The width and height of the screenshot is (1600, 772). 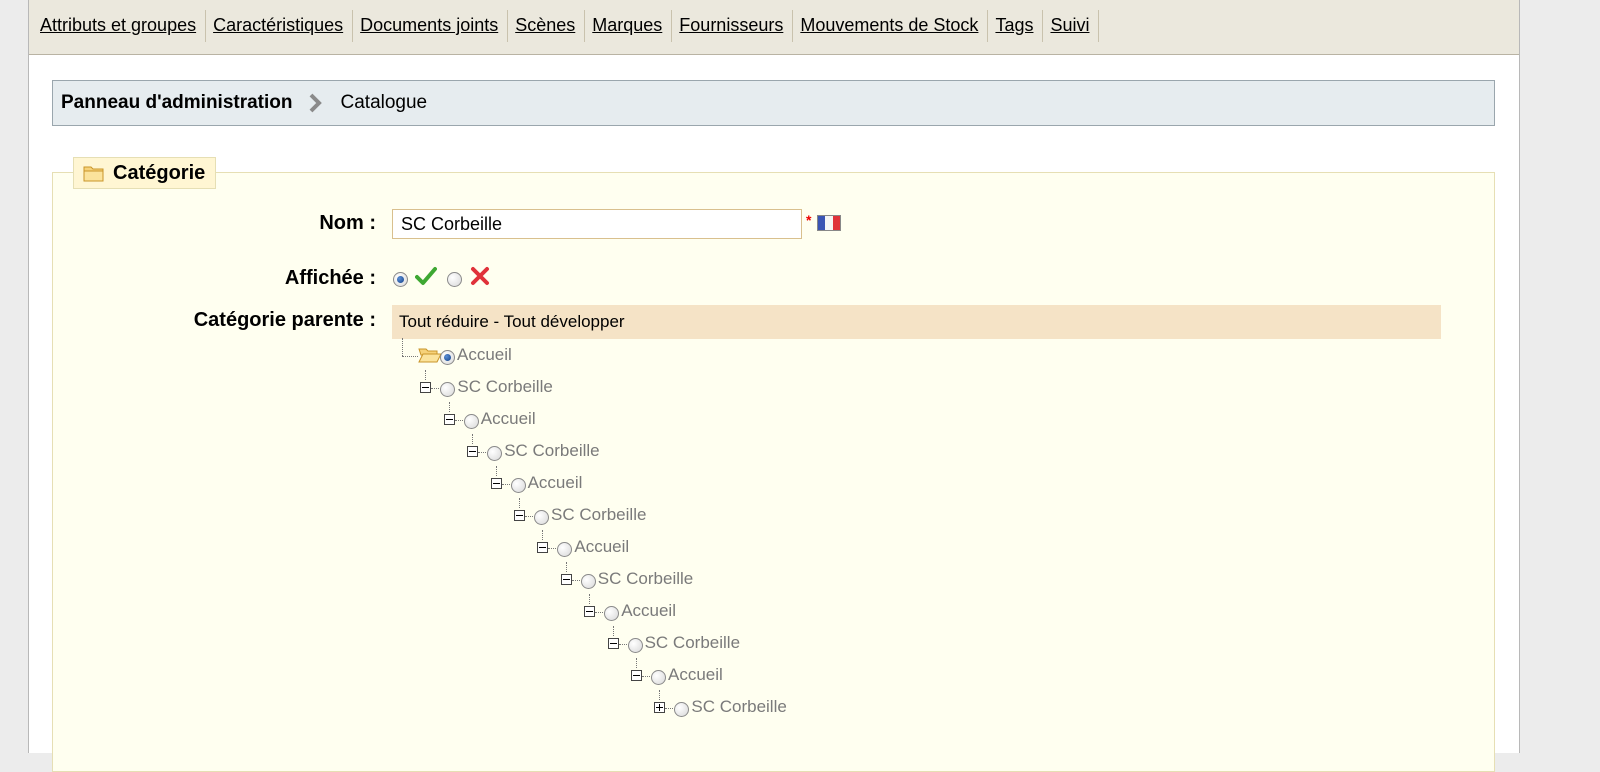 I want to click on fieldset-legend: Catégorie, so click(x=145, y=173).